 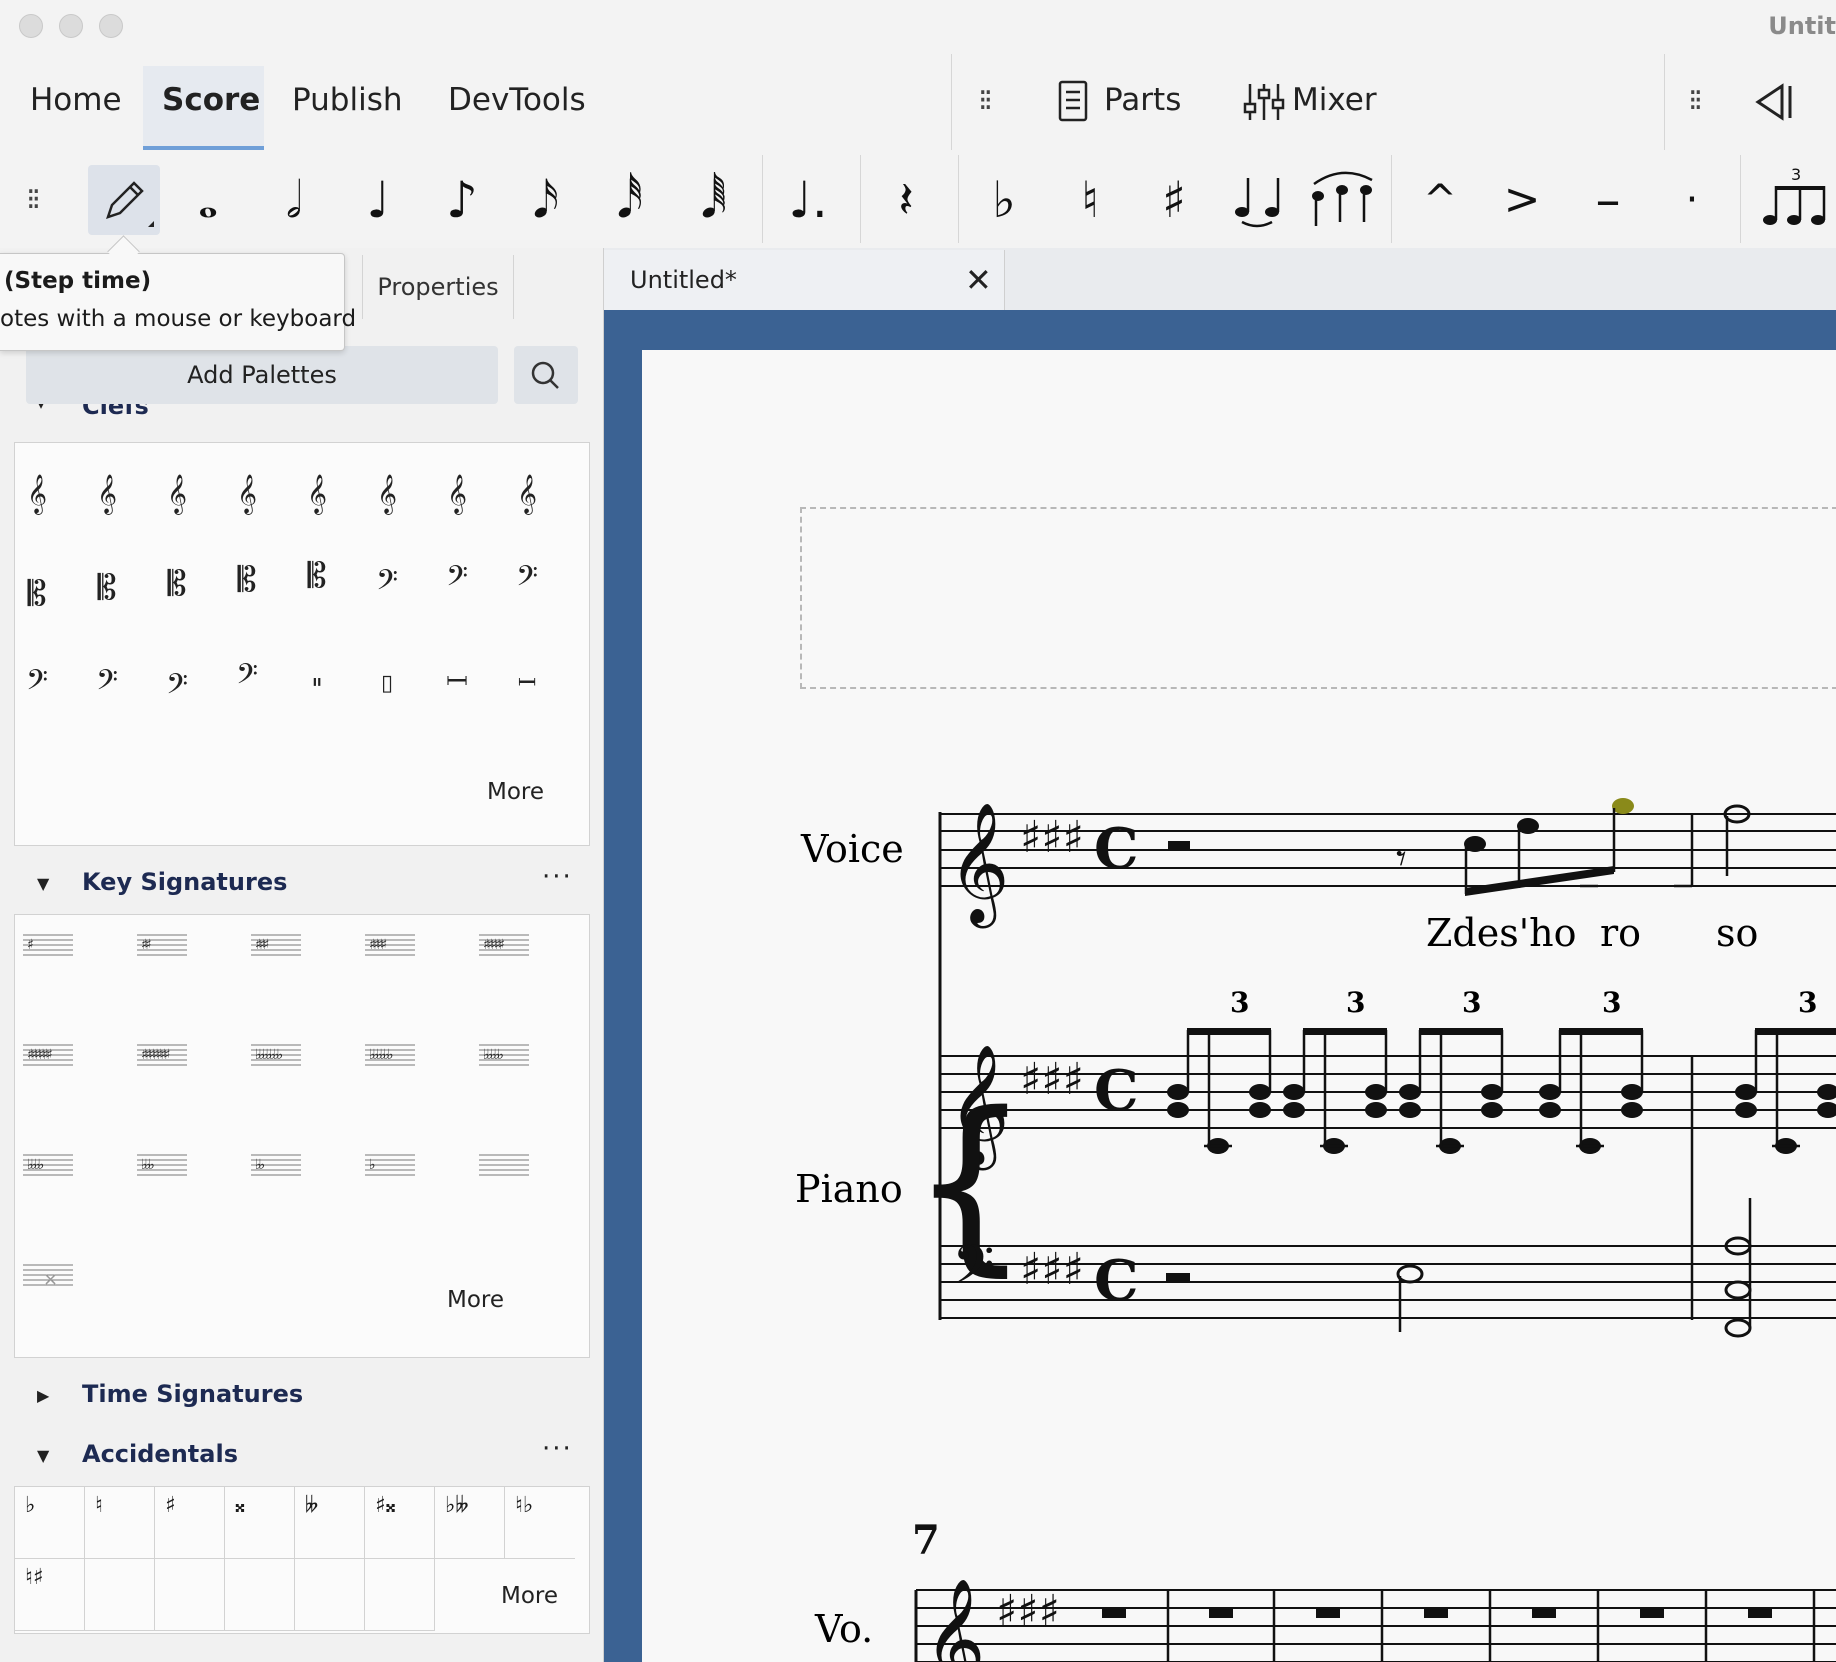 What do you see at coordinates (457, 580) in the screenshot?
I see `bass-clef-8va-icon: 𝄢` at bounding box center [457, 580].